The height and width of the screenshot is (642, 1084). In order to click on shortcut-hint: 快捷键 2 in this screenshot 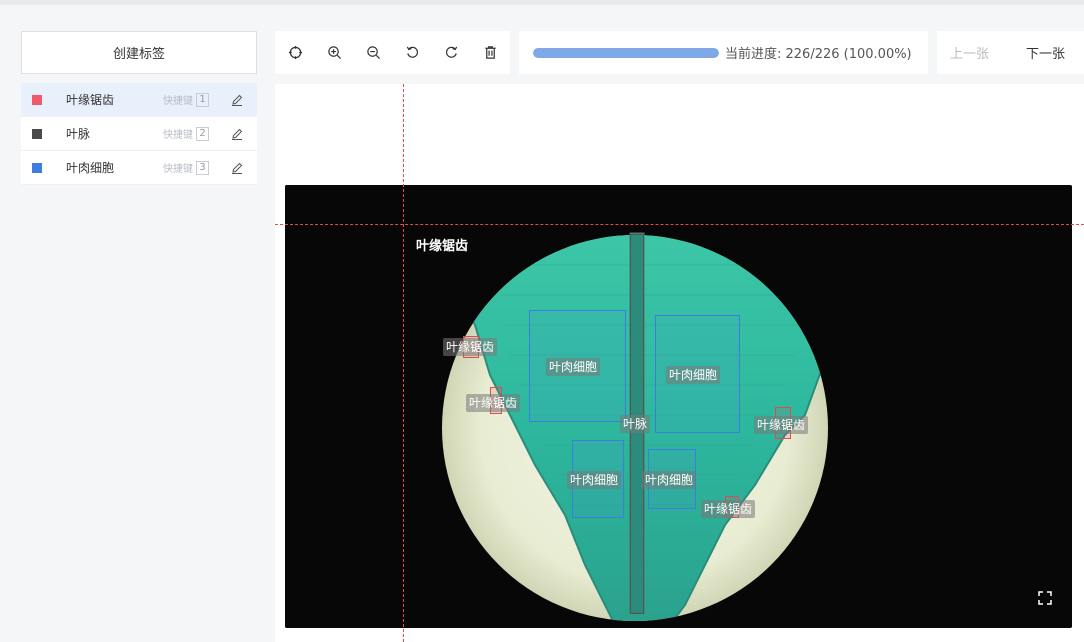, I will do `click(186, 133)`.